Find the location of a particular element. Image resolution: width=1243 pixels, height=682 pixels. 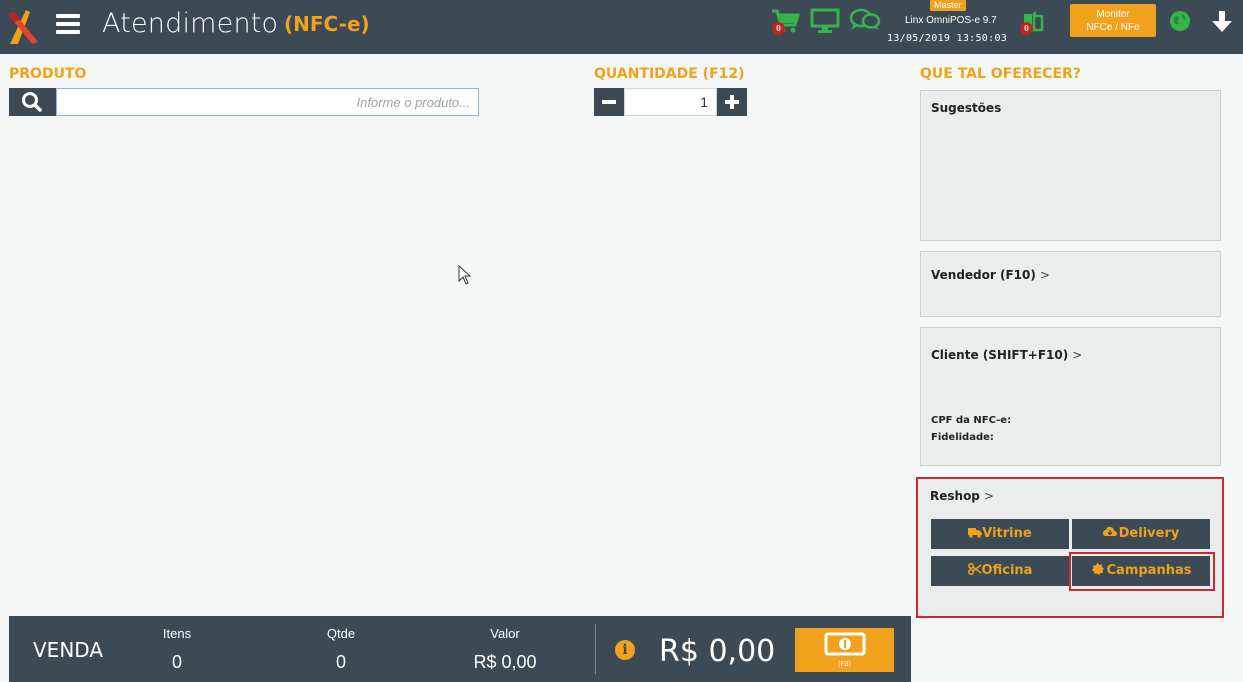

delivery-button: Delivery is located at coordinates (1141, 534).